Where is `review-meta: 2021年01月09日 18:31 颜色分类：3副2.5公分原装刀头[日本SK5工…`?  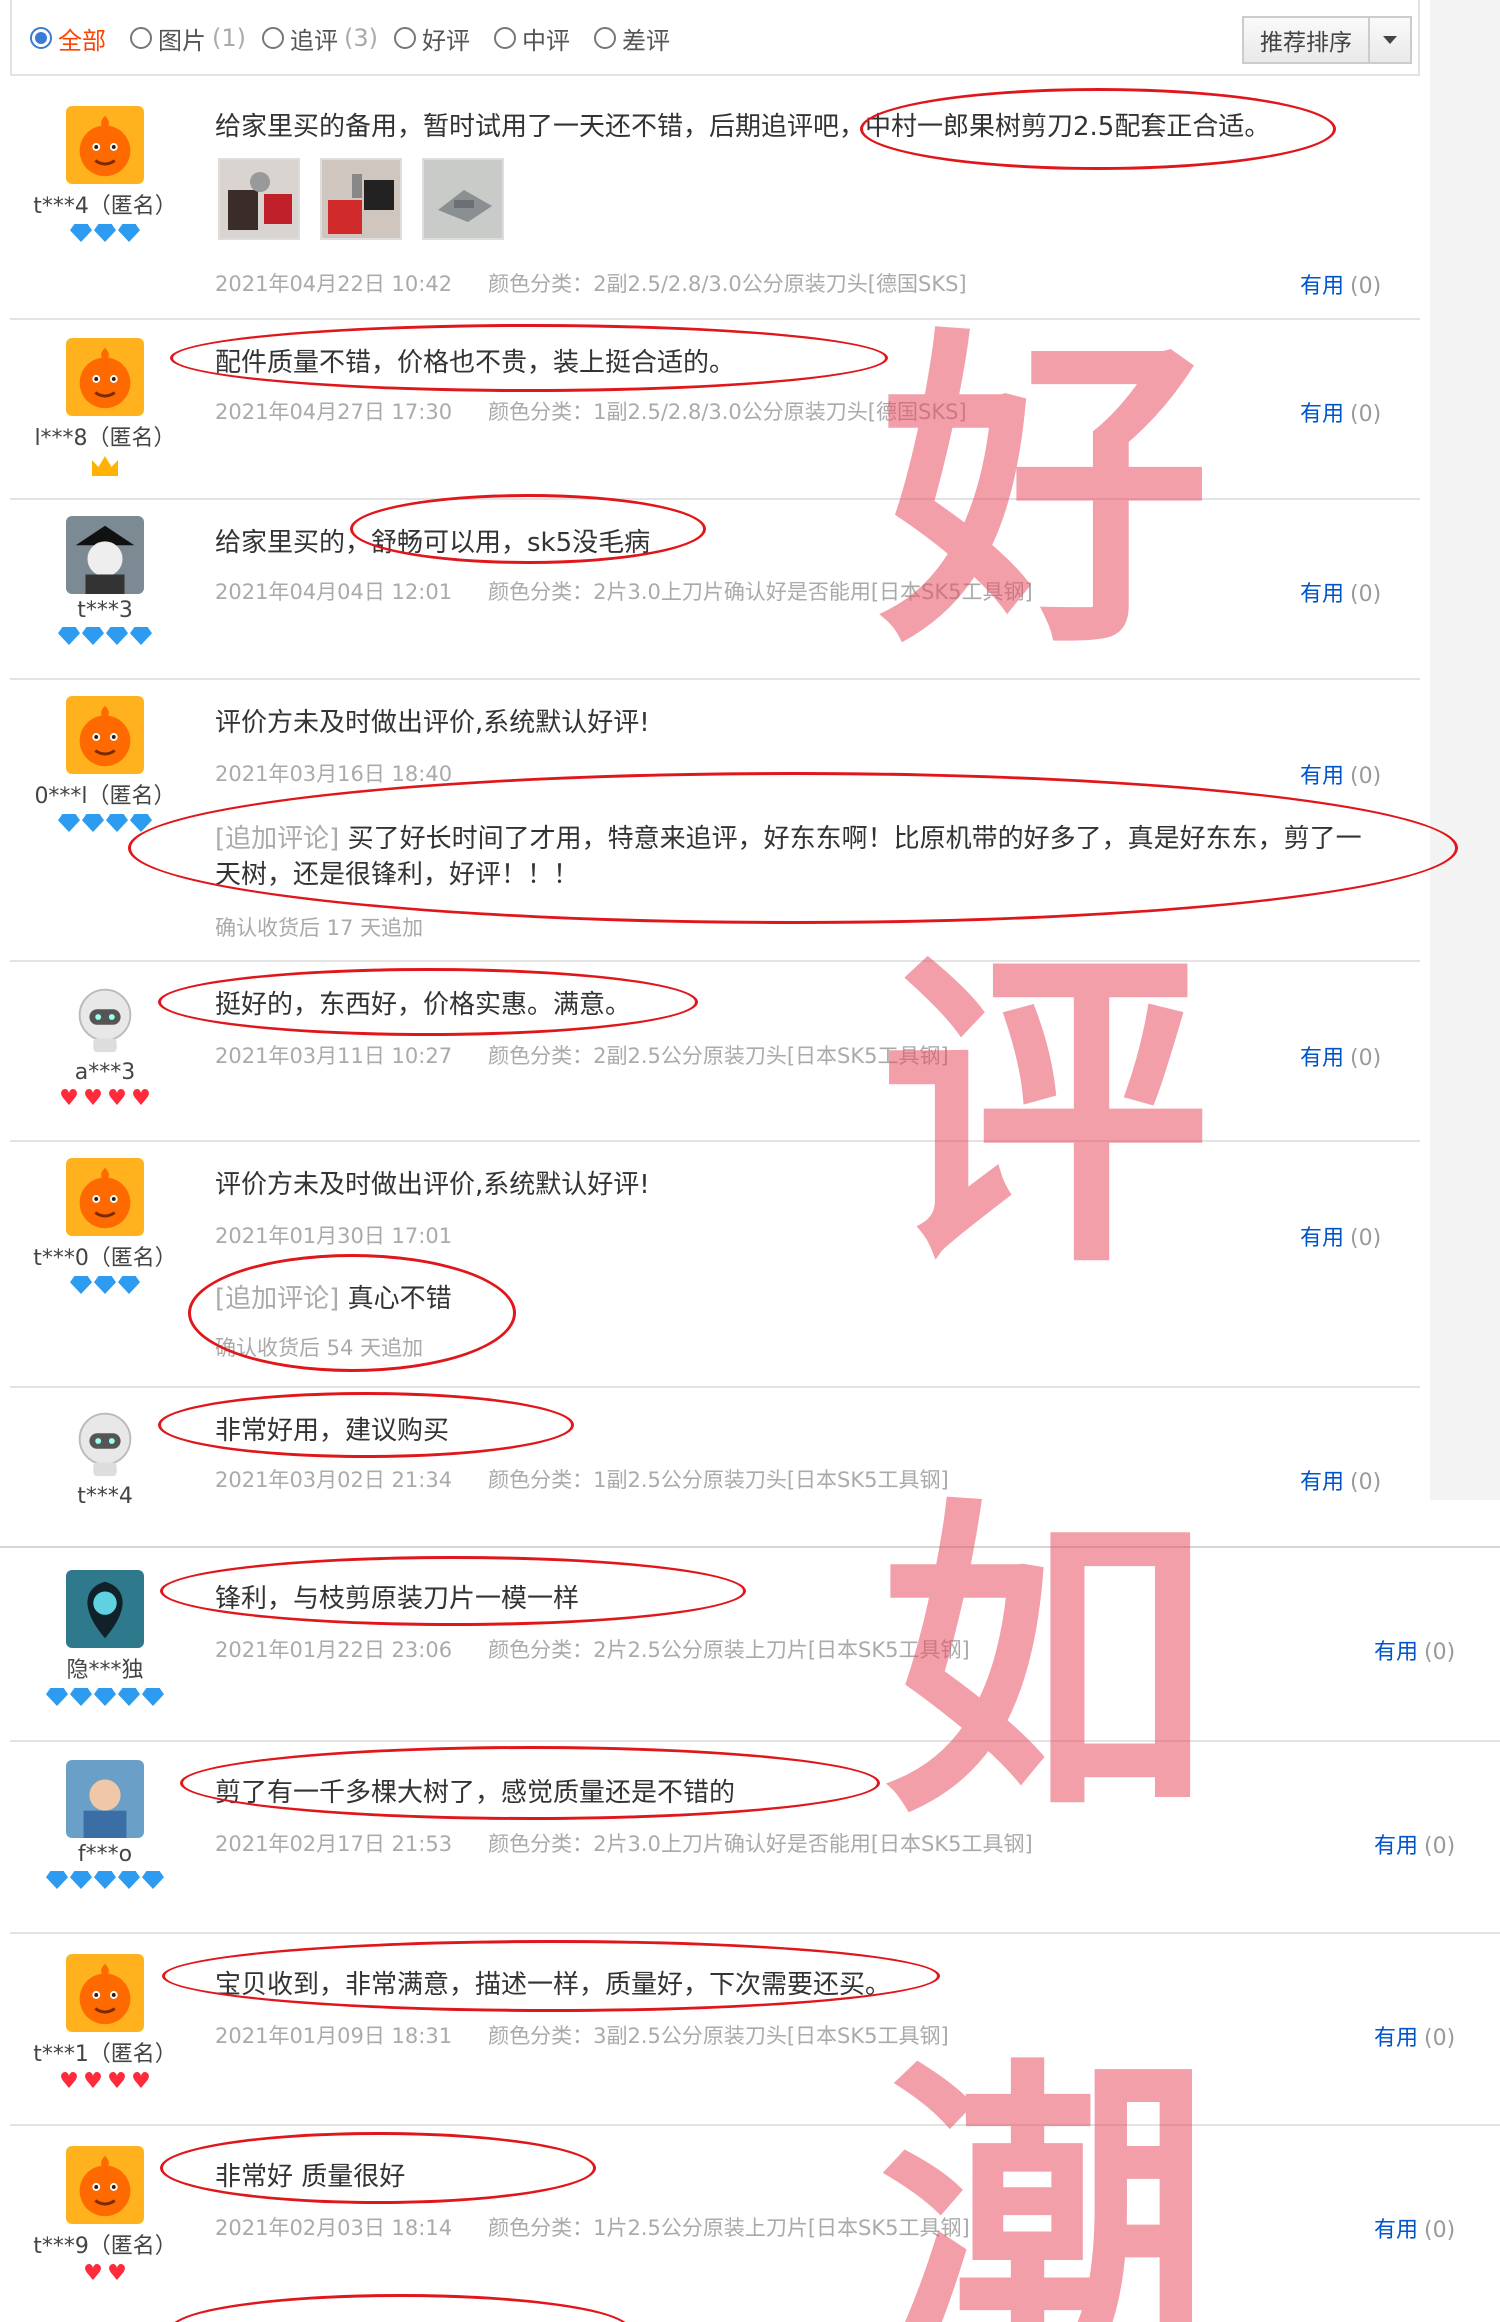 review-meta: 2021年01月09日 18:31 颜色分类：3副2.5公分原装刀头[日本SK5工… is located at coordinates (582, 2036).